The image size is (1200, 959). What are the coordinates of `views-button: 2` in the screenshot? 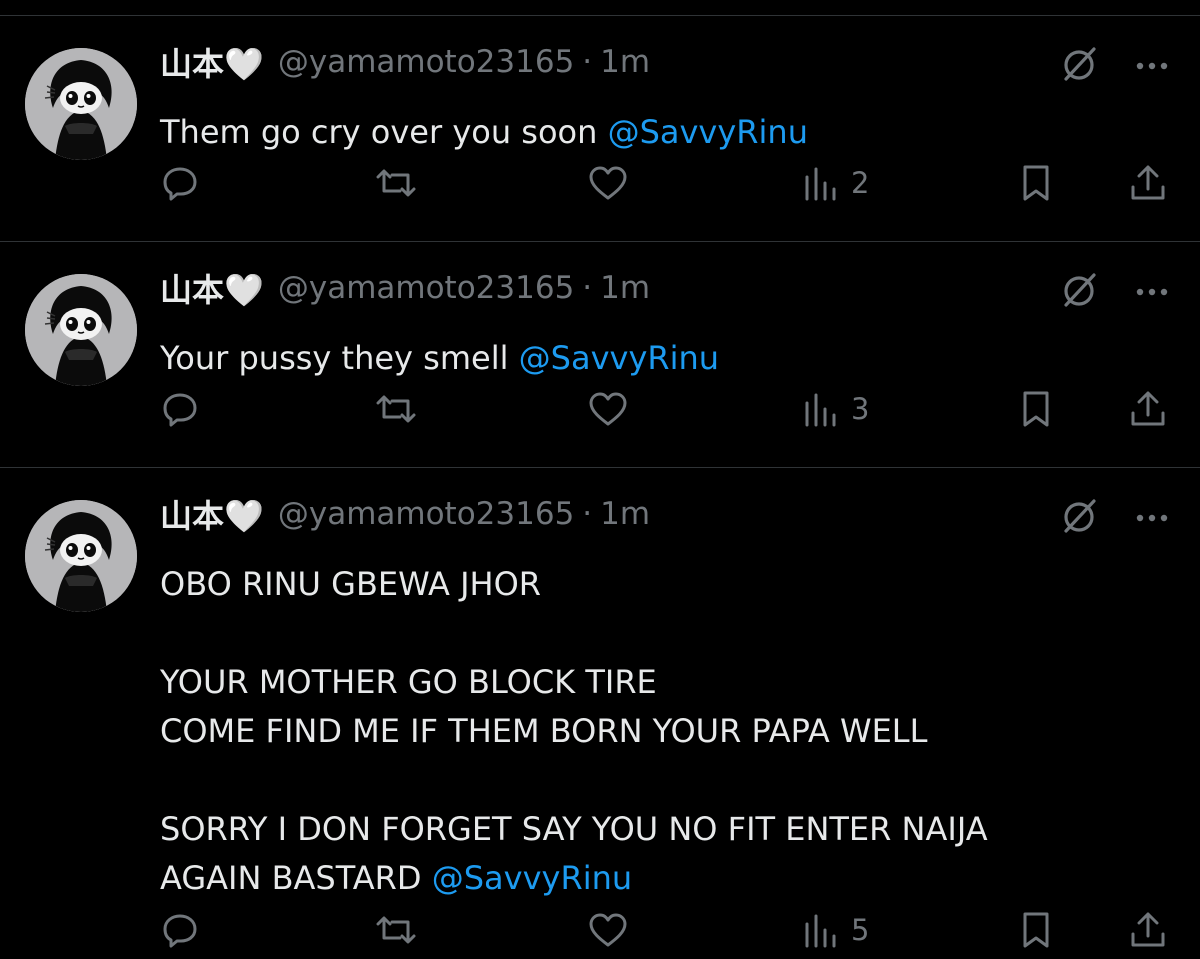 It's located at (836, 183).